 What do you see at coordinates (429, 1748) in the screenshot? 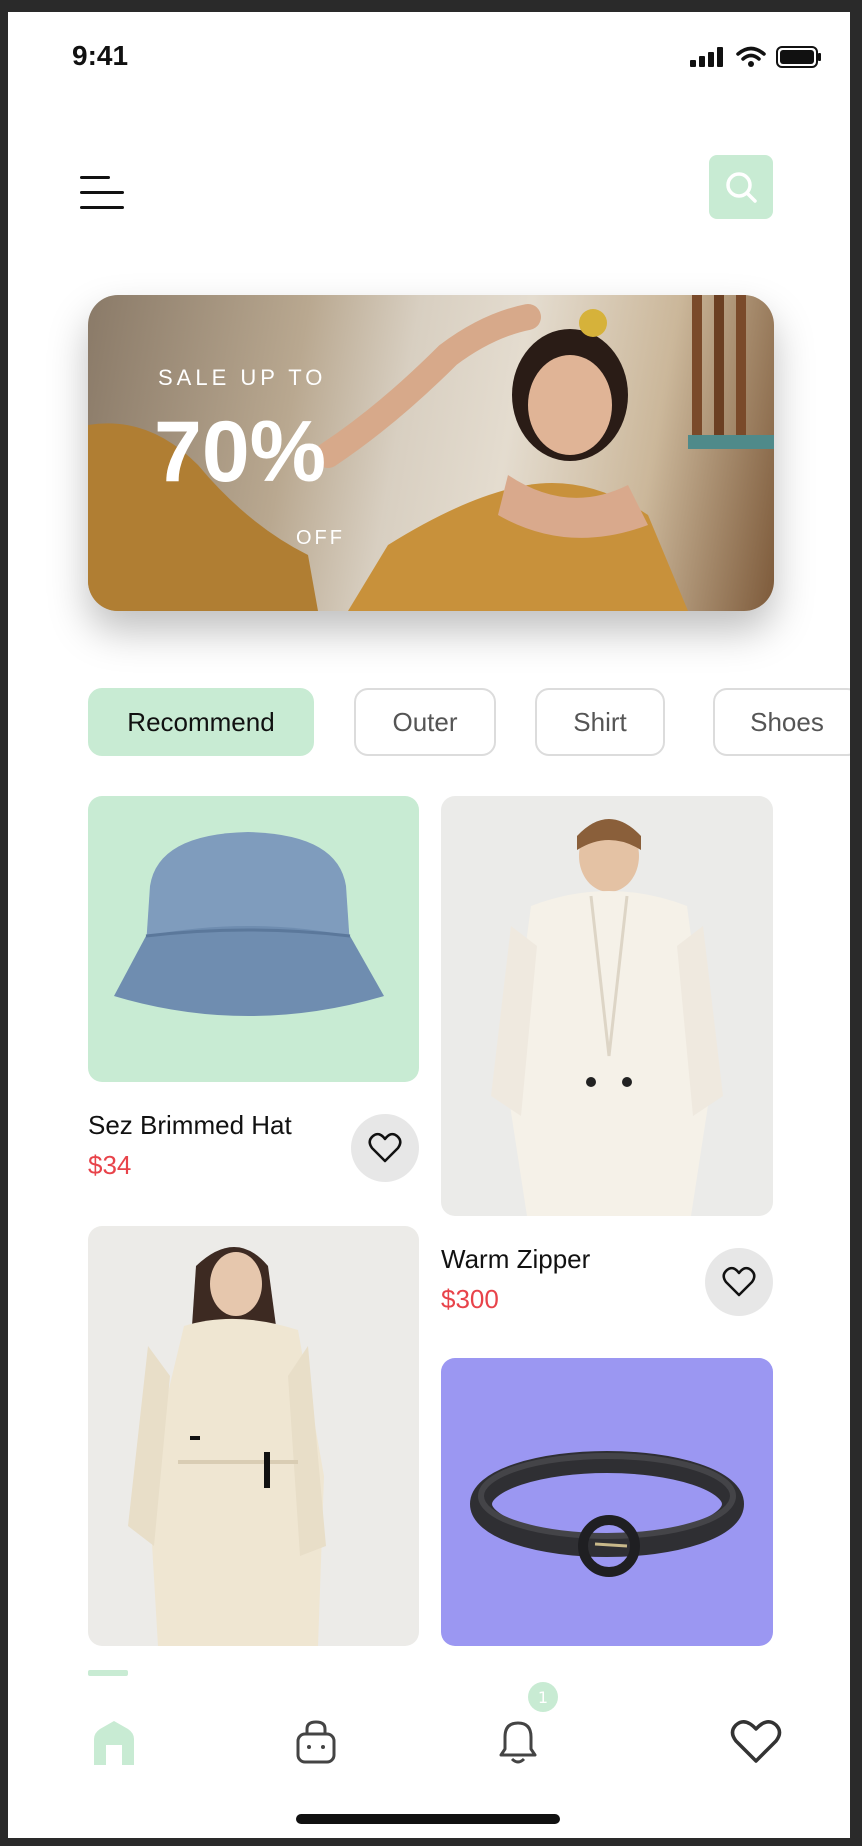
I see `bottom-navigation: 1` at bounding box center [429, 1748].